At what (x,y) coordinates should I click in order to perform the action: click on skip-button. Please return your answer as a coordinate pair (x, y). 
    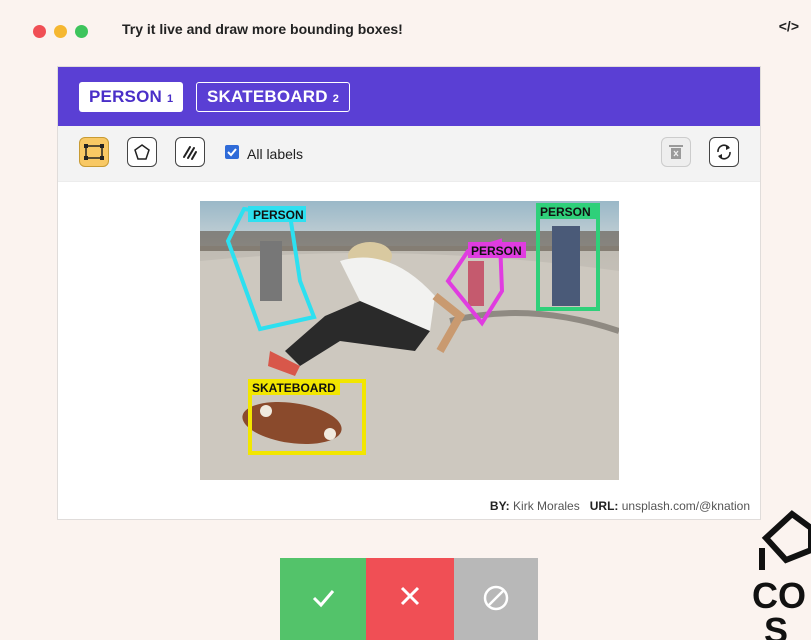
    Looking at the image, I should click on (496, 599).